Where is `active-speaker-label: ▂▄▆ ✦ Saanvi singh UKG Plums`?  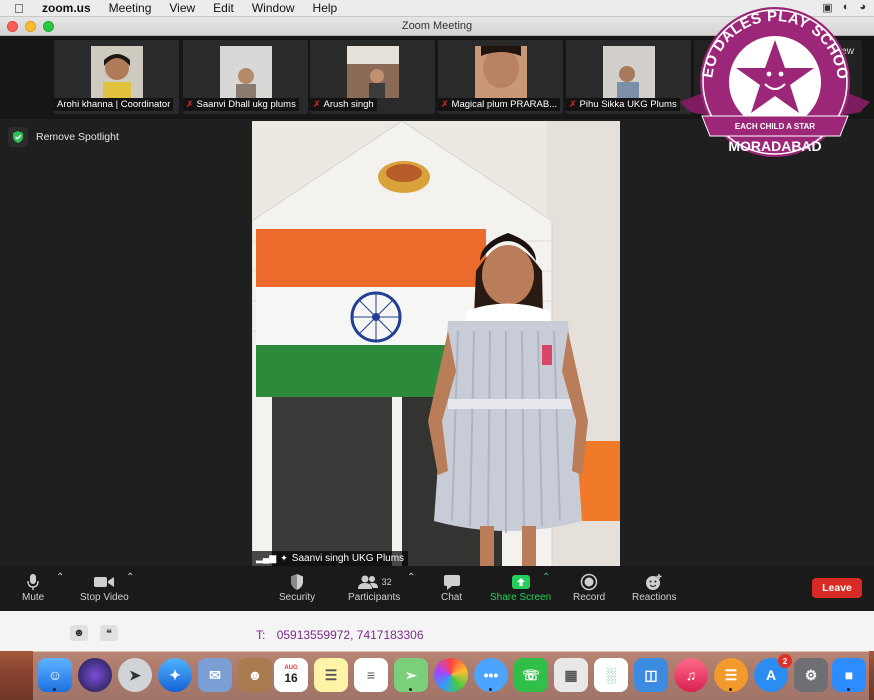
active-speaker-label: ▂▄▆ ✦ Saanvi singh UKG Plums is located at coordinates (330, 558).